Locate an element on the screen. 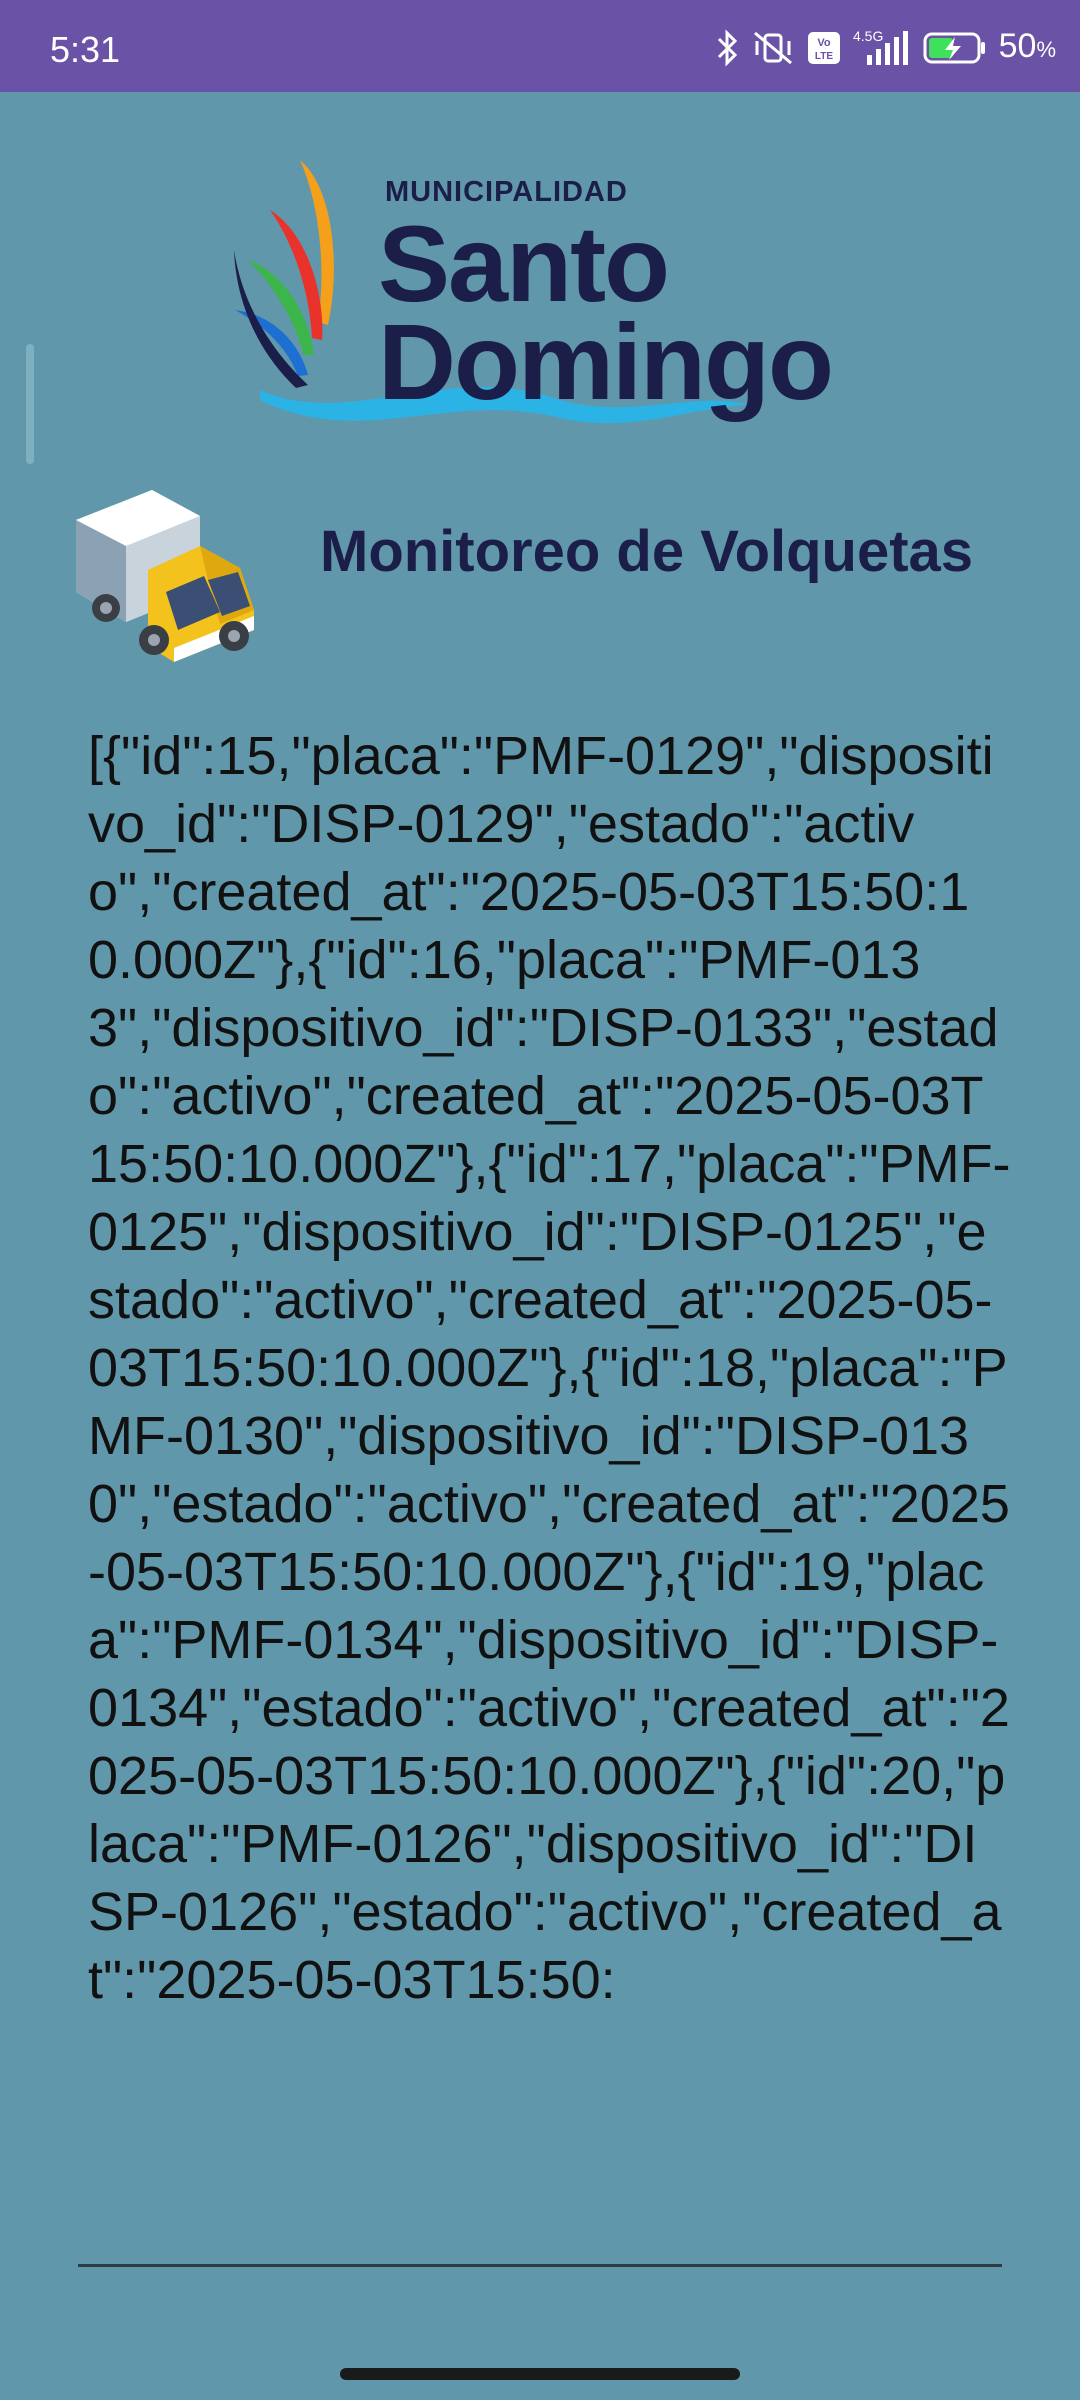 The image size is (1080, 2400). volte-icon: Vo LTE is located at coordinates (824, 48).